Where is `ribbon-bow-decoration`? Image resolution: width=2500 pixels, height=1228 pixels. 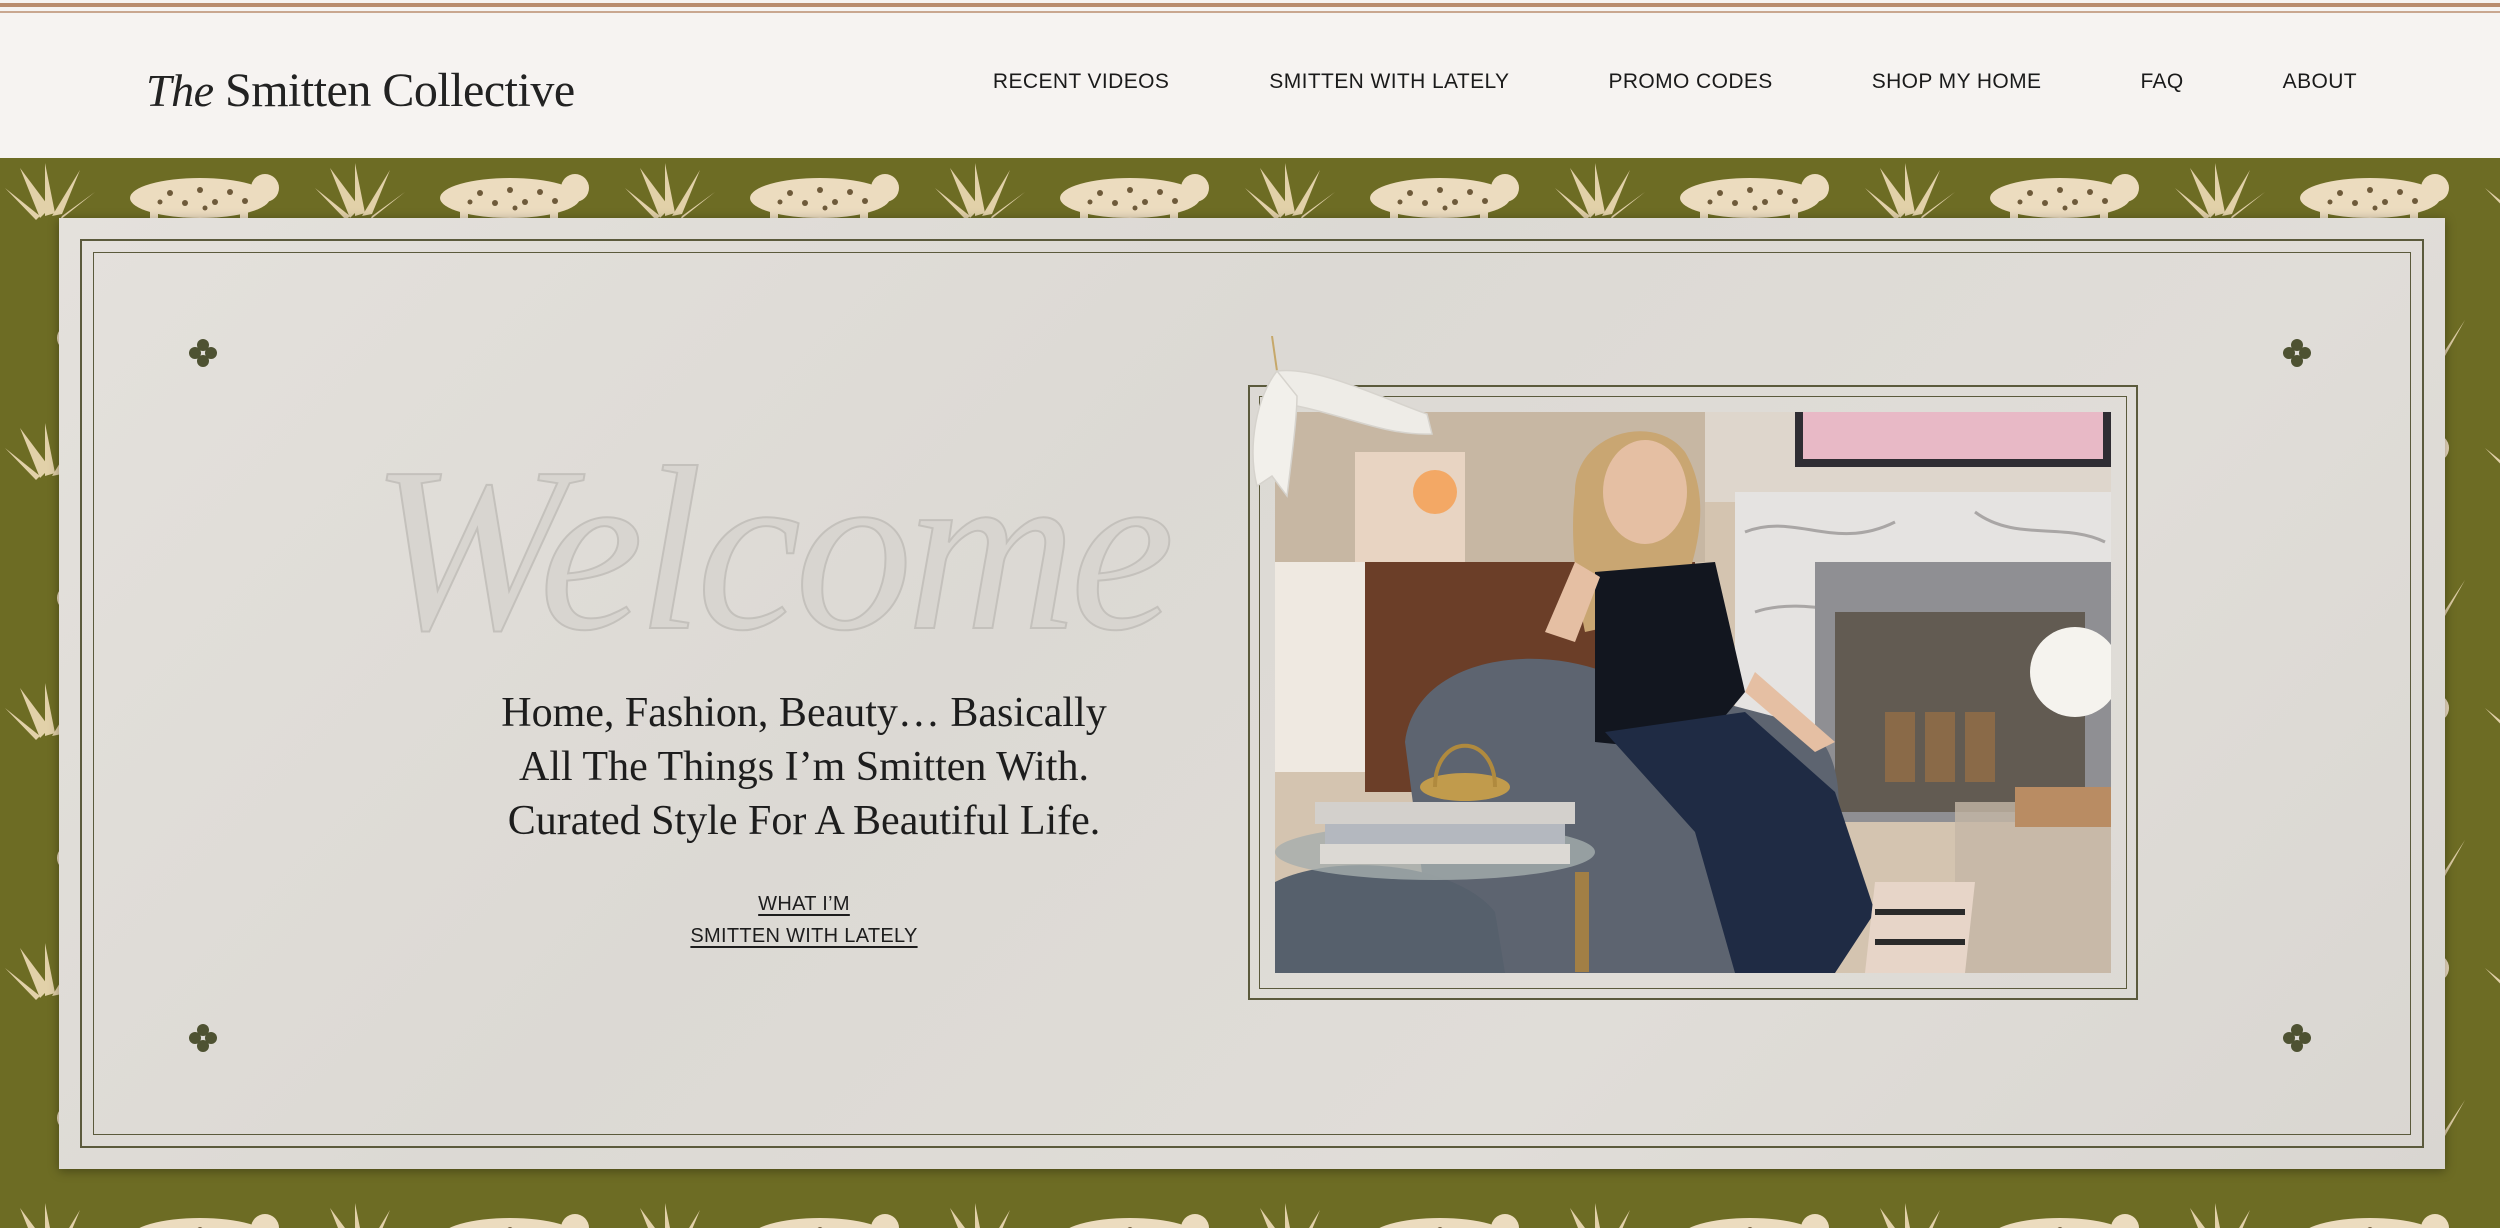 ribbon-bow-decoration is located at coordinates (1342, 417).